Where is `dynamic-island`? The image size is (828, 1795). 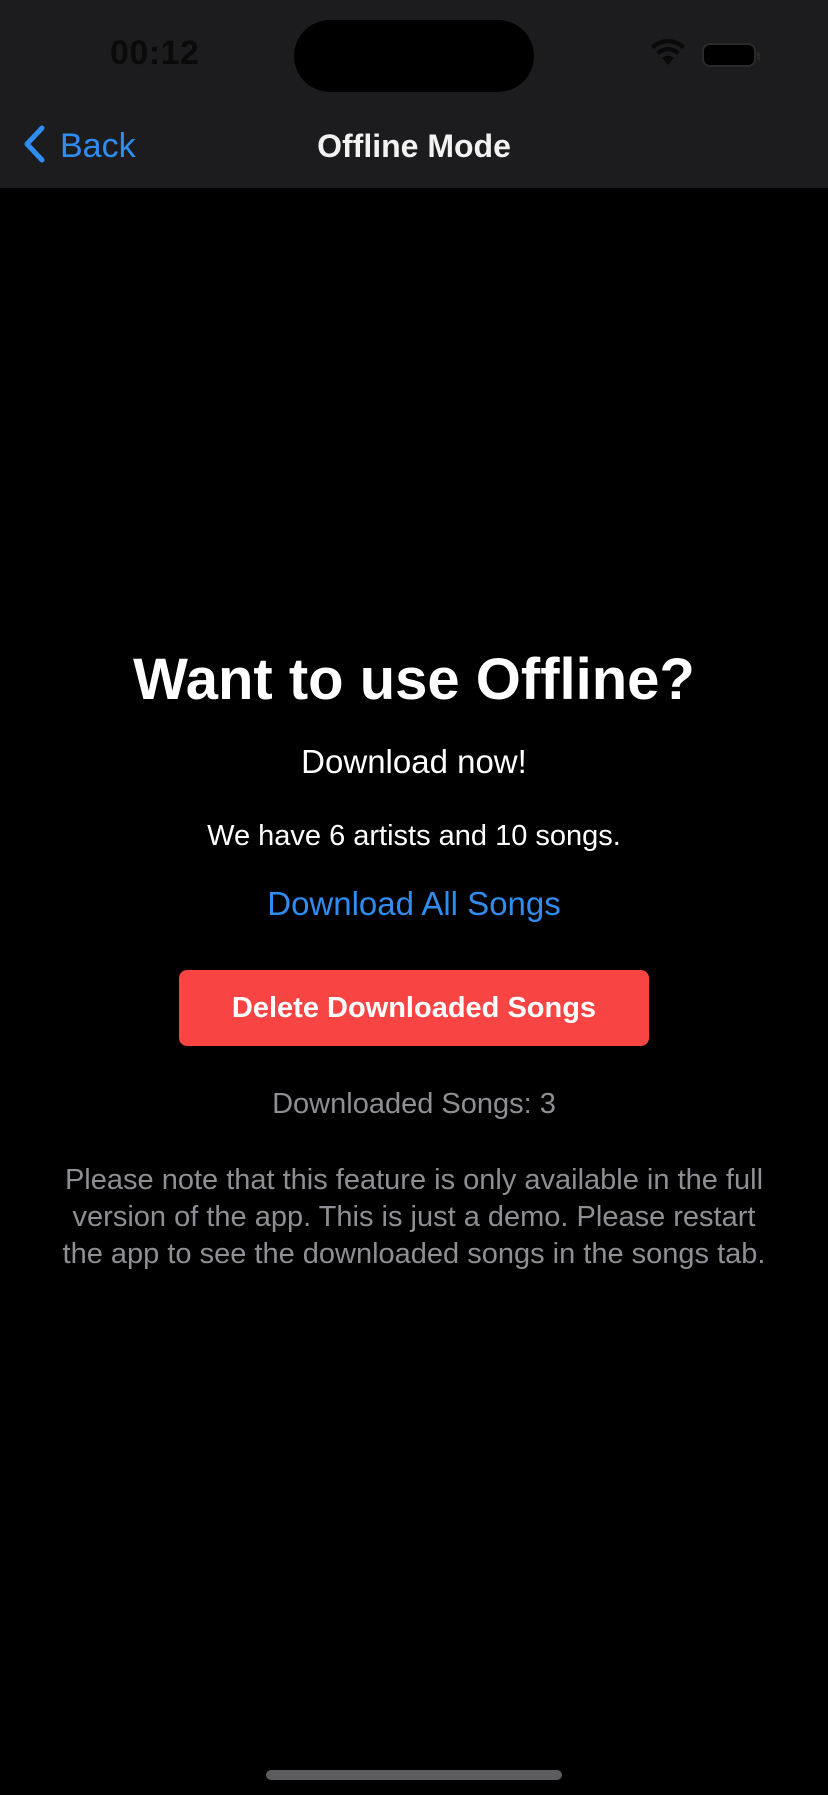 dynamic-island is located at coordinates (414, 56).